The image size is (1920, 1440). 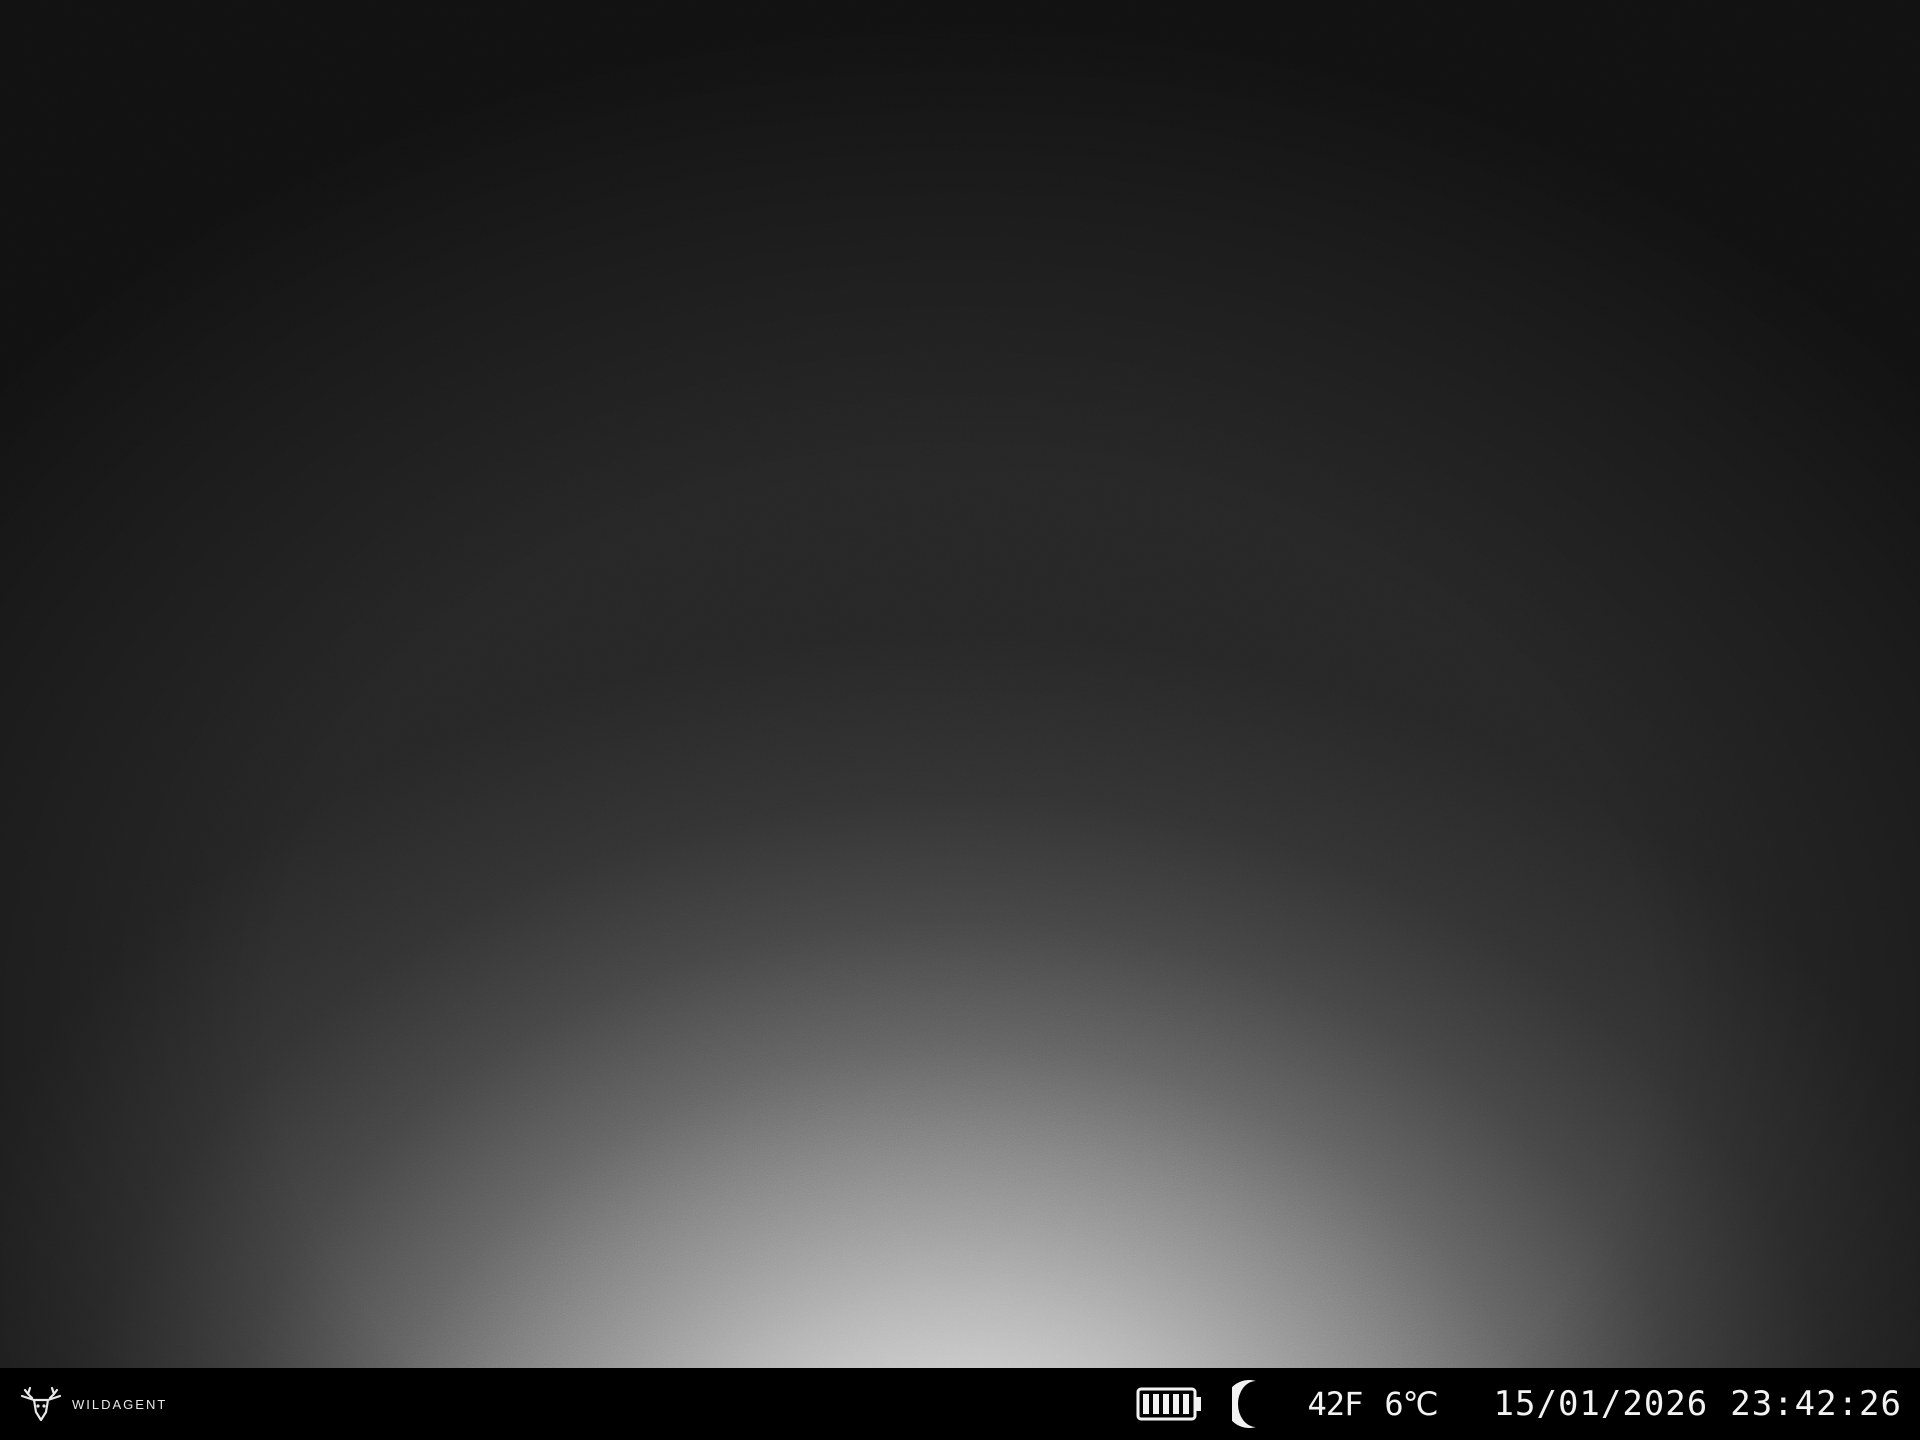 I want to click on date-stamp: 15/01/2026, so click(x=1601, y=1404).